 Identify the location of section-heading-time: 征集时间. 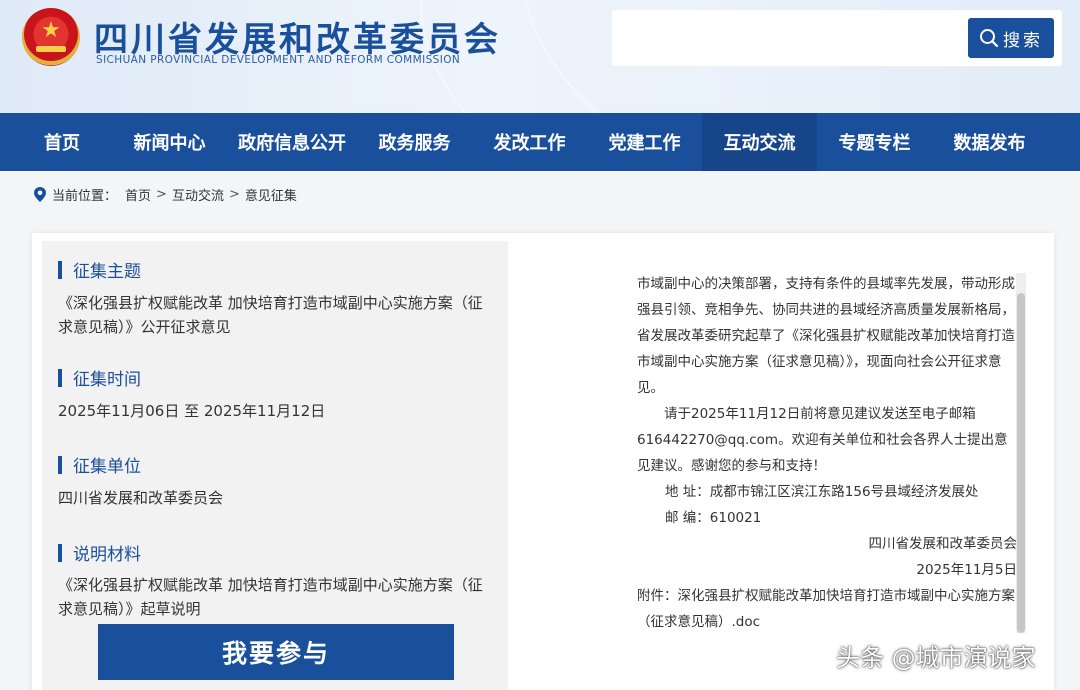
(99, 377).